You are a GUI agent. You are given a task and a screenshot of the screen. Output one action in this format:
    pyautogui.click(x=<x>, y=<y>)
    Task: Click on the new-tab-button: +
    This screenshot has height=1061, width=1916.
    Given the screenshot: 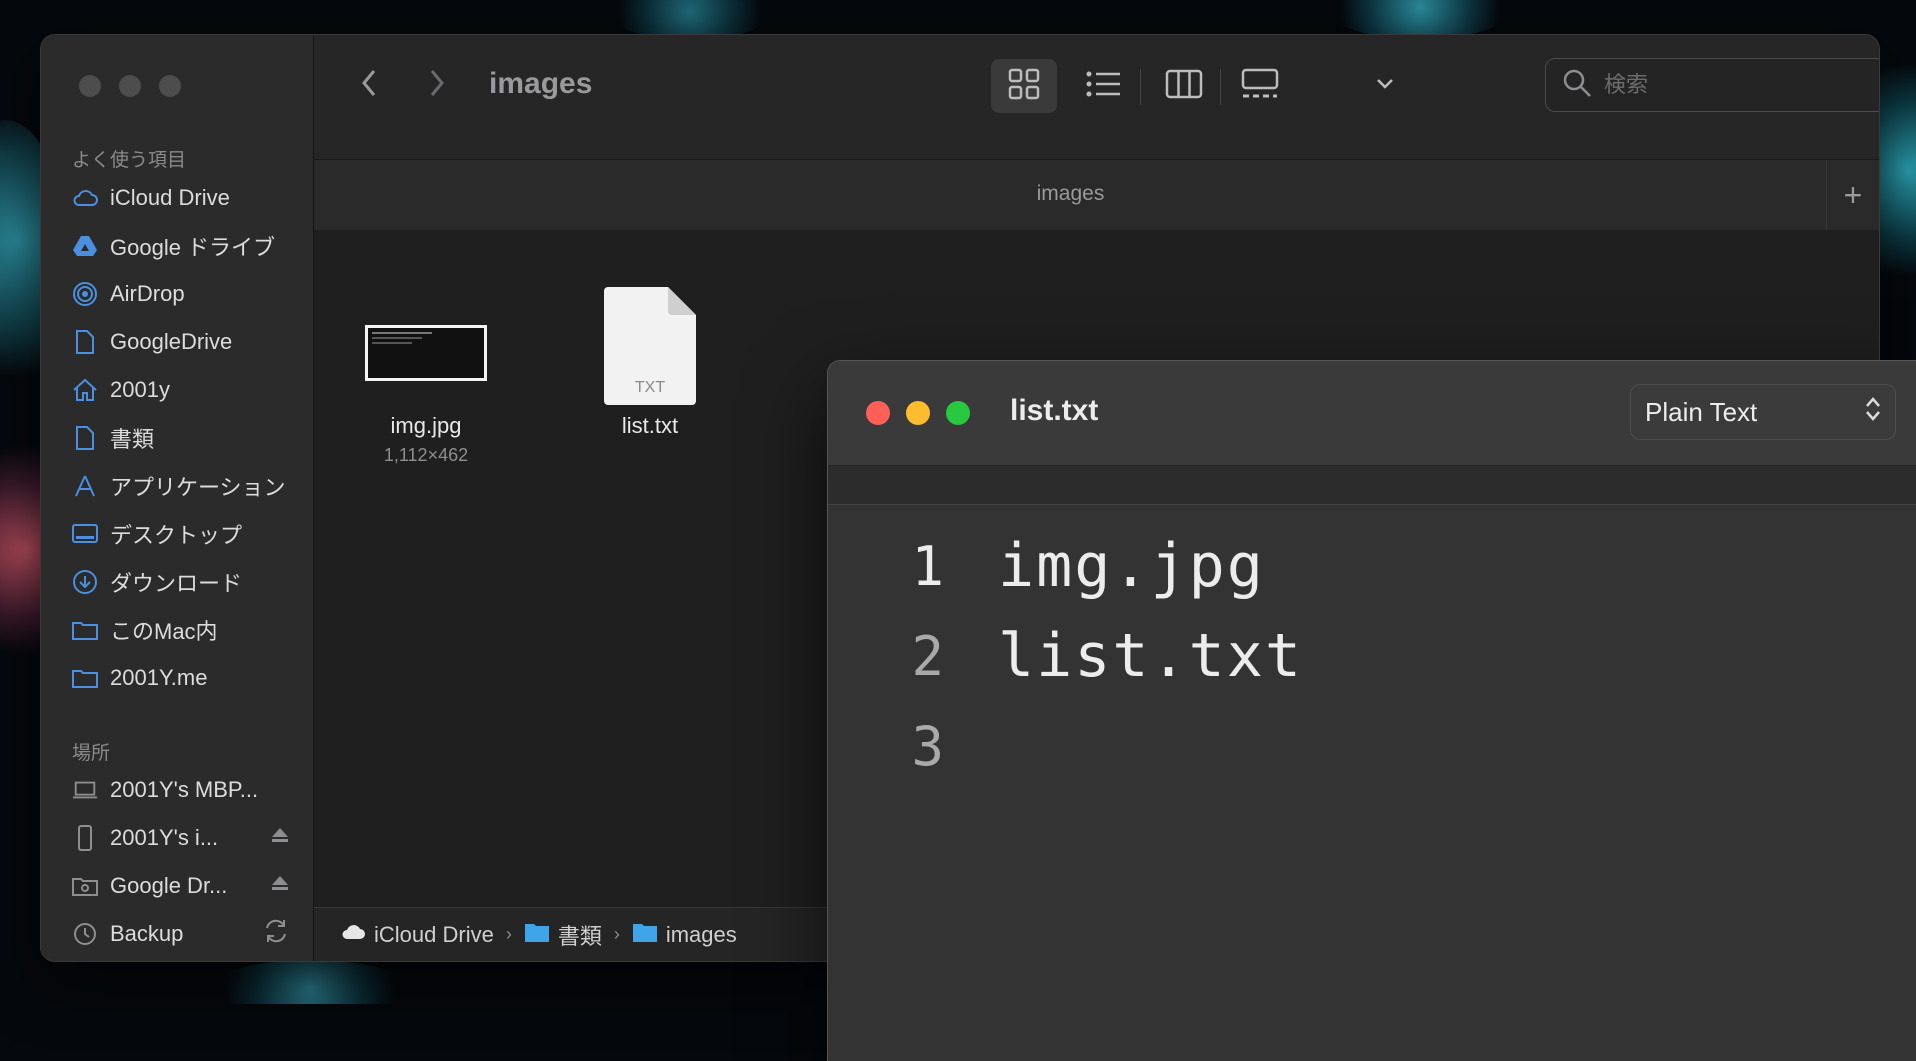 What is the action you would take?
    pyautogui.click(x=1852, y=195)
    